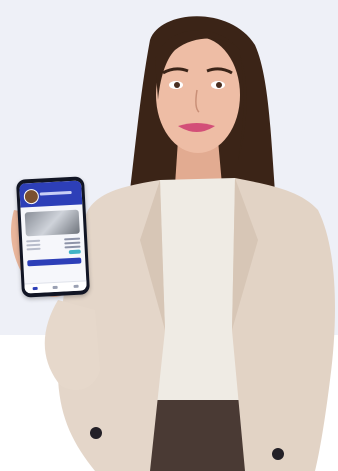 Image resolution: width=338 pixels, height=471 pixels. I want to click on product-image, so click(52, 223).